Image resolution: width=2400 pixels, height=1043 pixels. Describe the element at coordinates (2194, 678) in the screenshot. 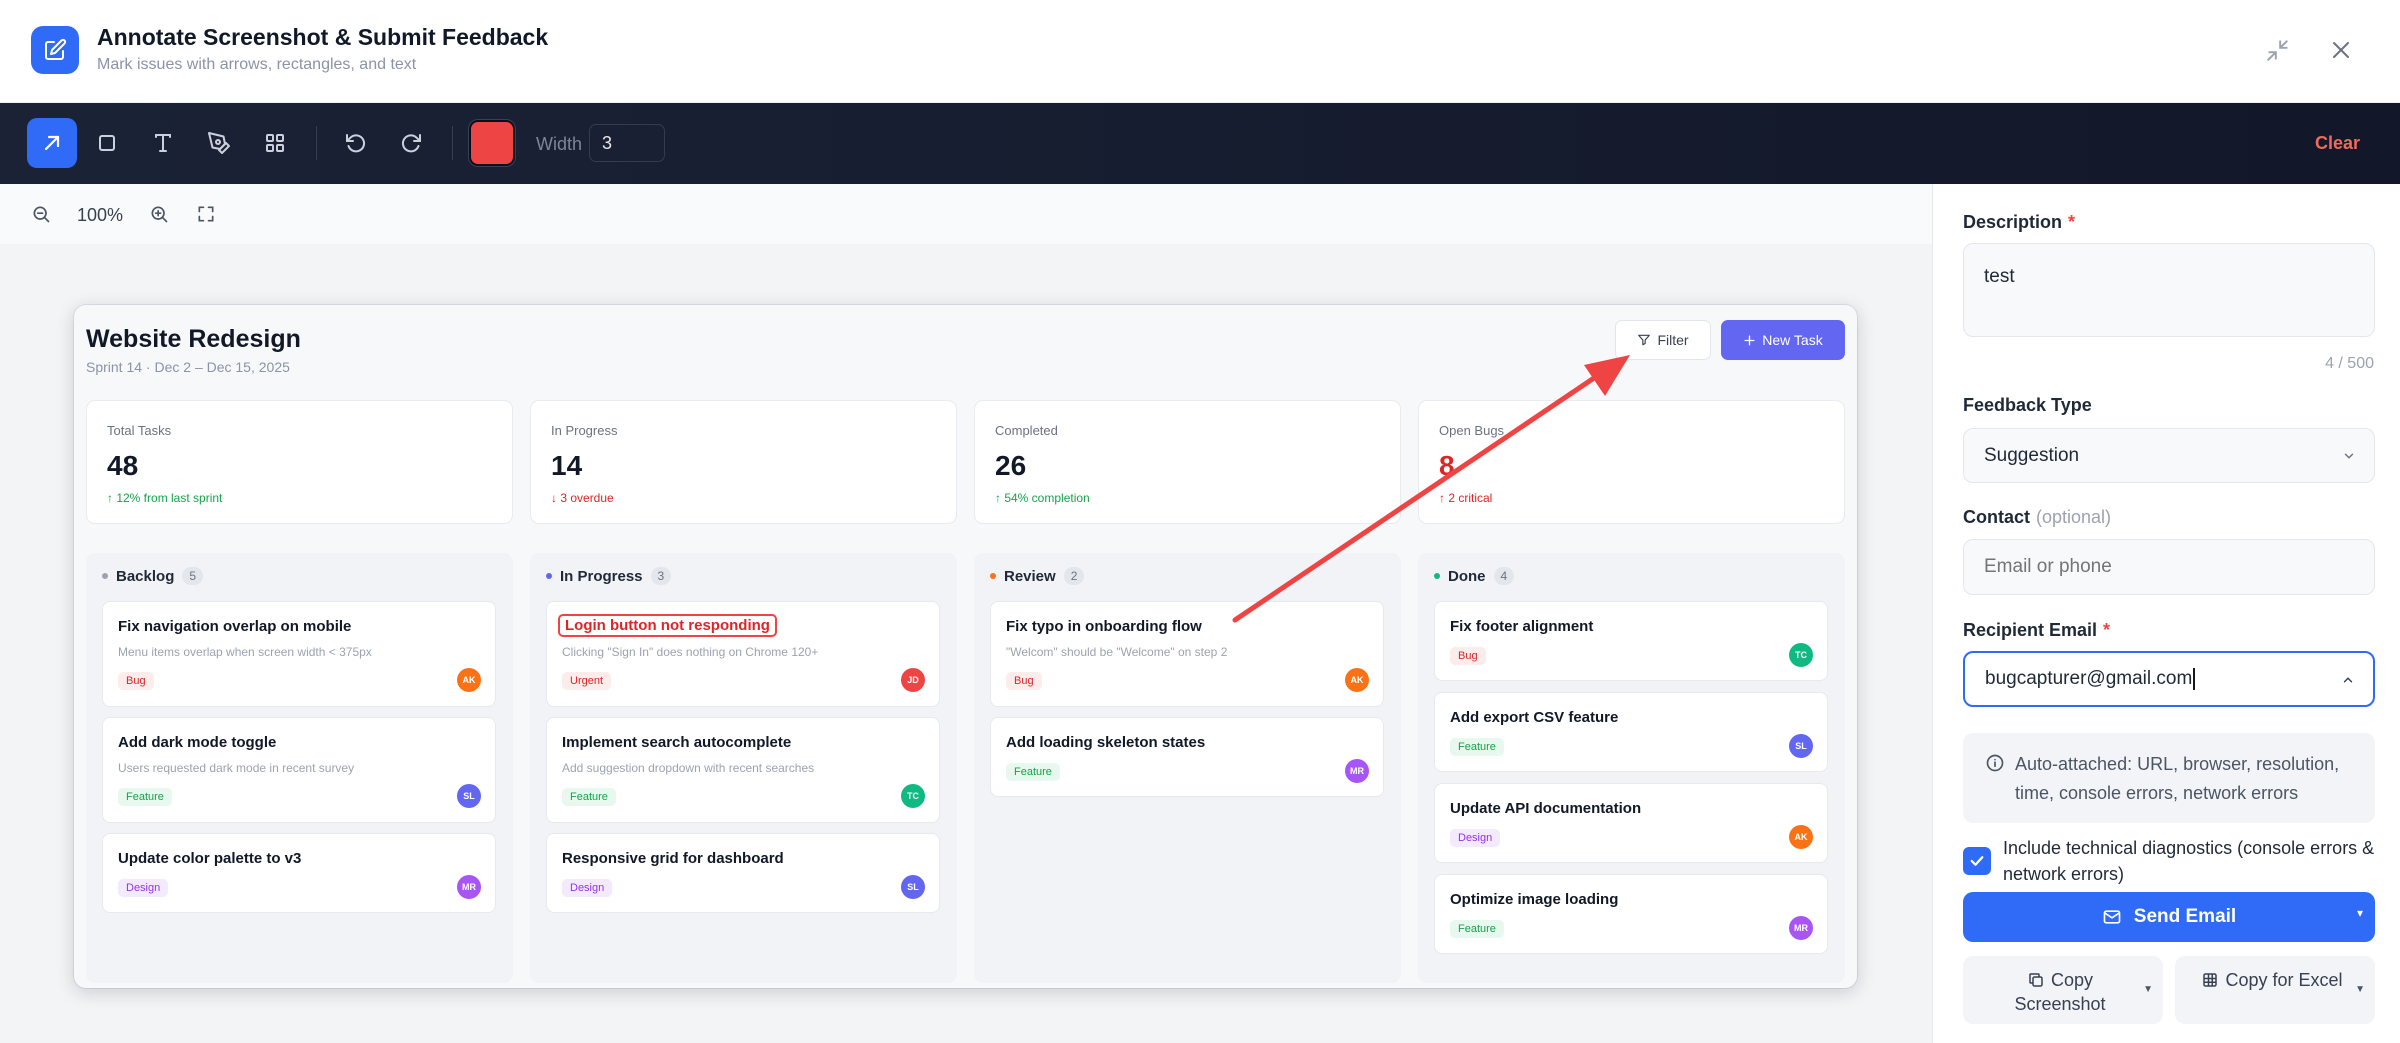

I see `text-cursor` at that location.